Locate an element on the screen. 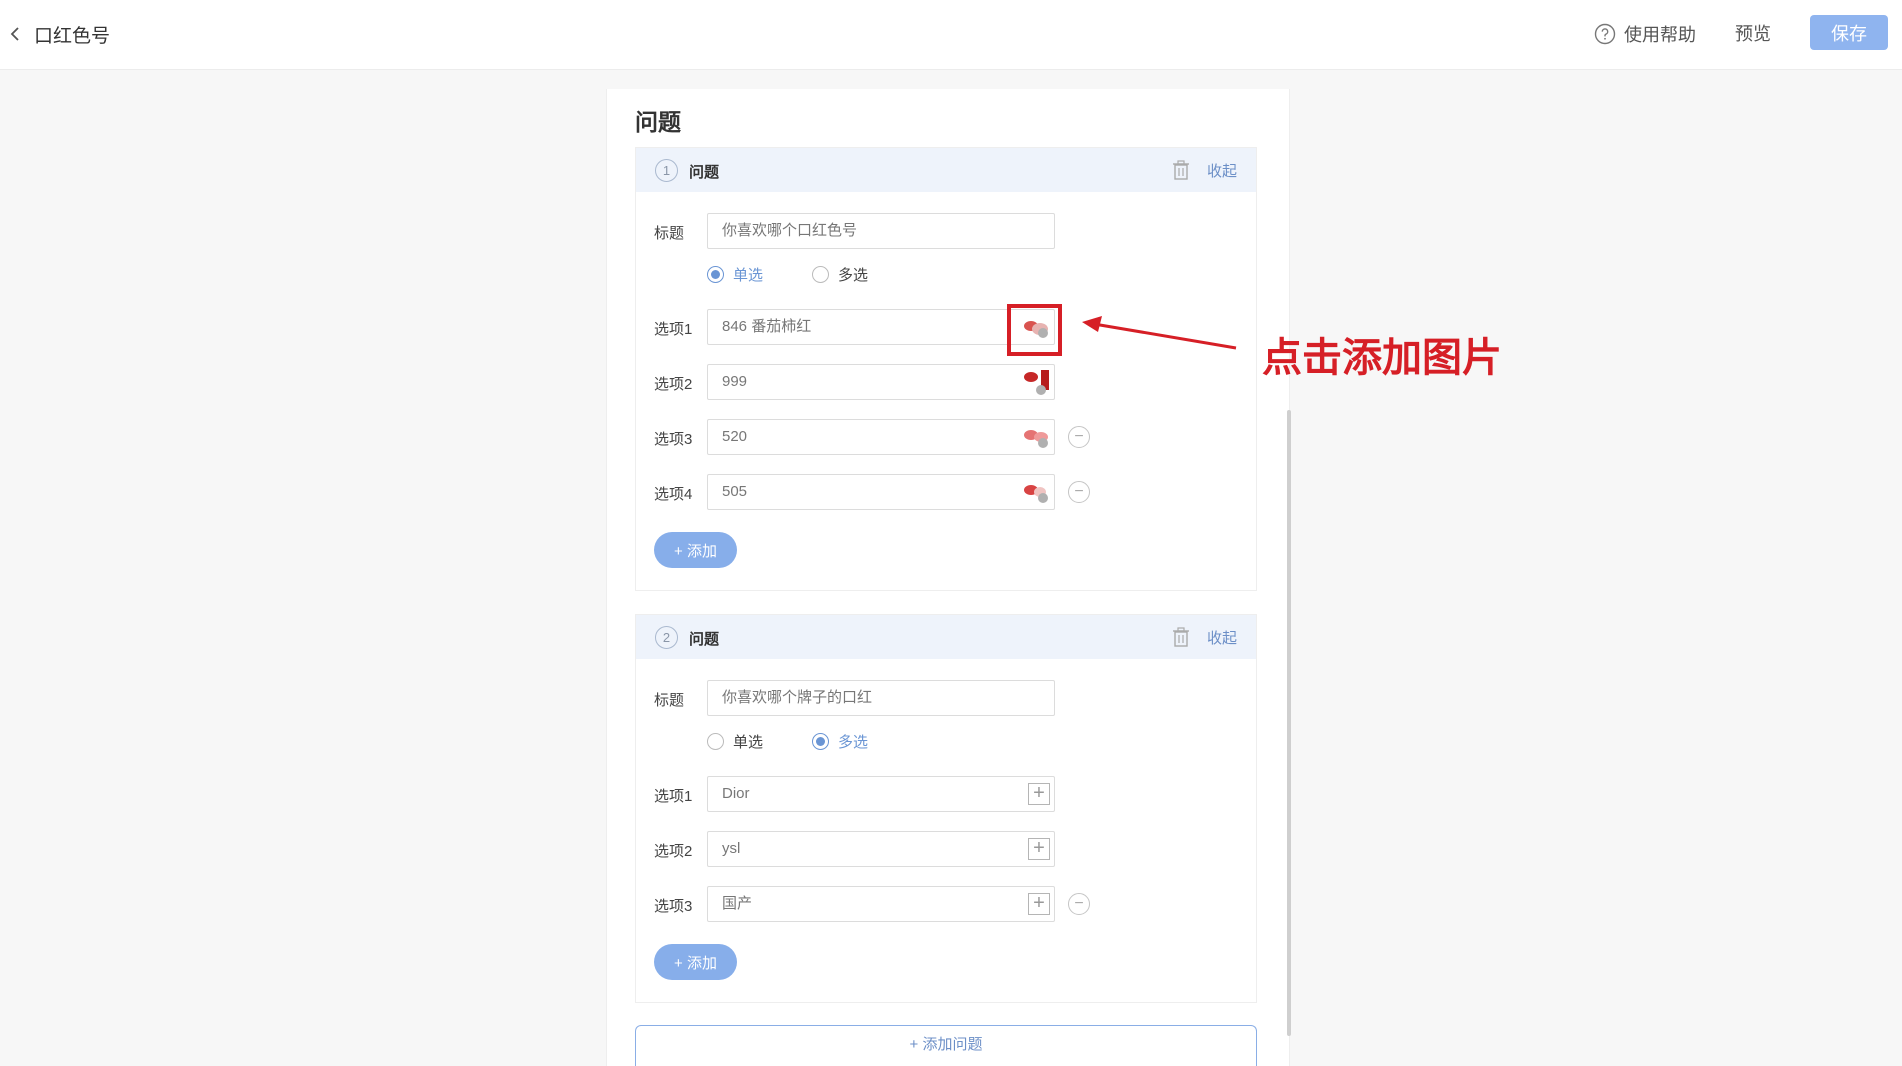 This screenshot has width=1902, height=1066. option-value: 846 番茄柿红 is located at coordinates (767, 326).